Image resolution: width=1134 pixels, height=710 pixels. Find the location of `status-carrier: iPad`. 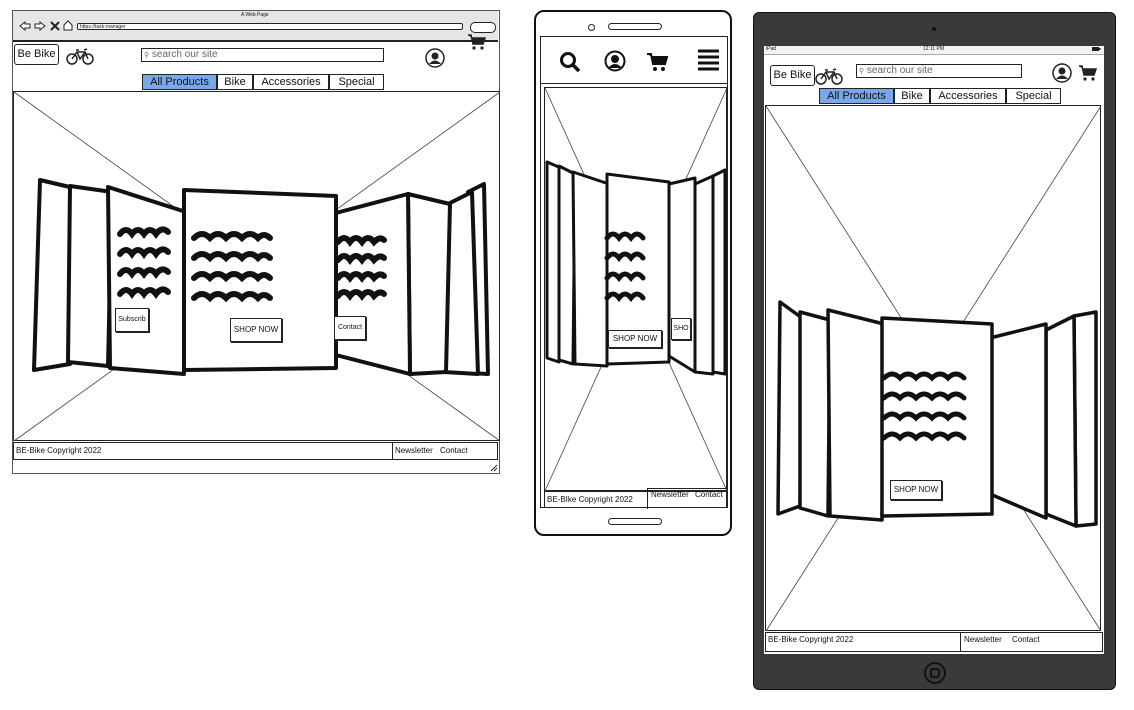

status-carrier: iPad is located at coordinates (771, 49).